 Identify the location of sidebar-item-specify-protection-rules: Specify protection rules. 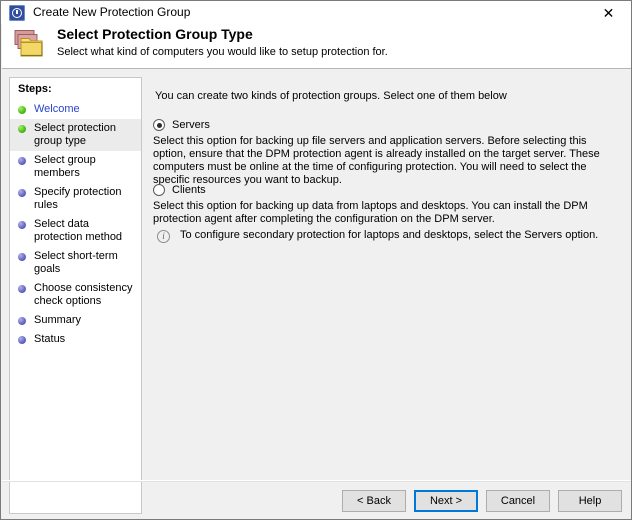
(75, 199).